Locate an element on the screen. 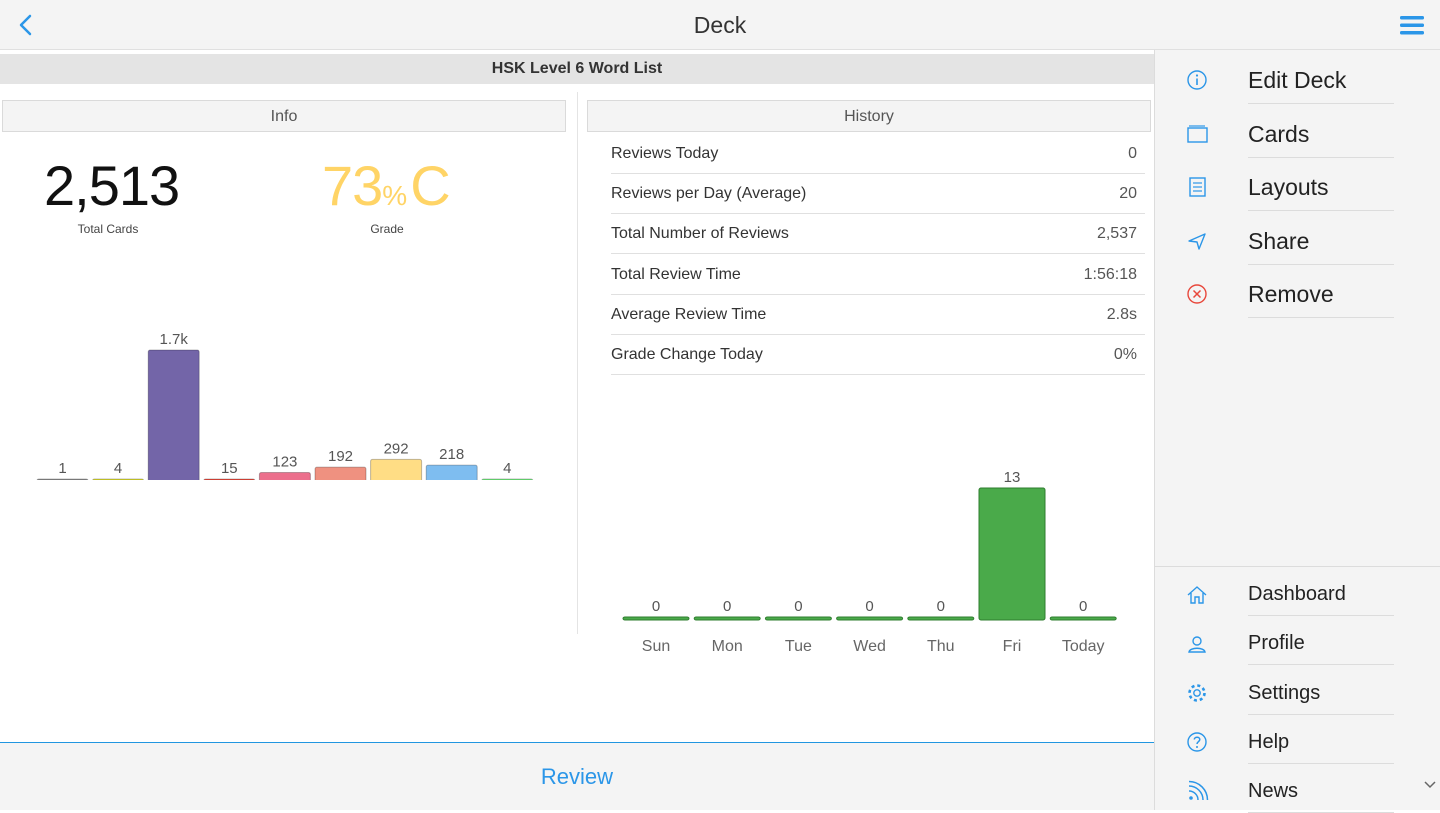  sidebar-item-news: News is located at coordinates (1297, 791).